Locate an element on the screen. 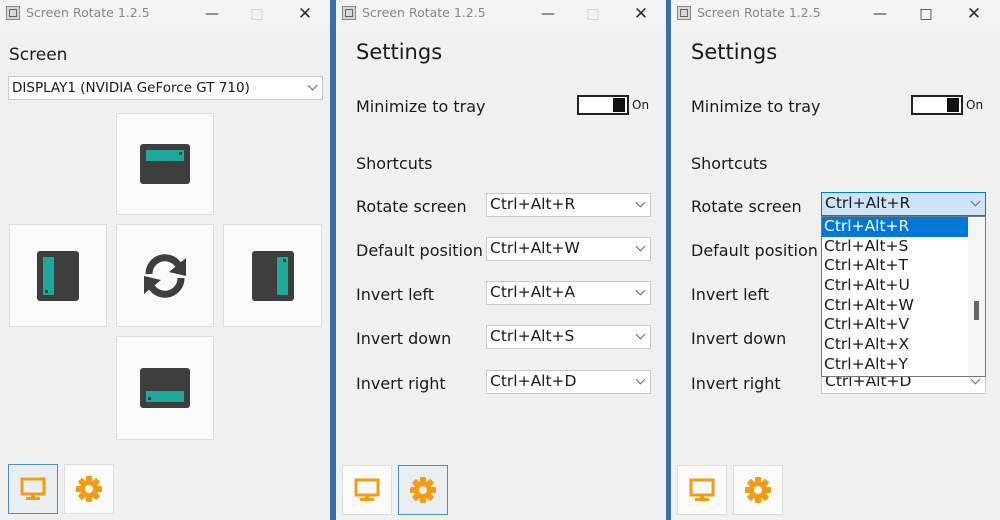  dropdown-option: Ctrl+Alt+U is located at coordinates (903, 286).